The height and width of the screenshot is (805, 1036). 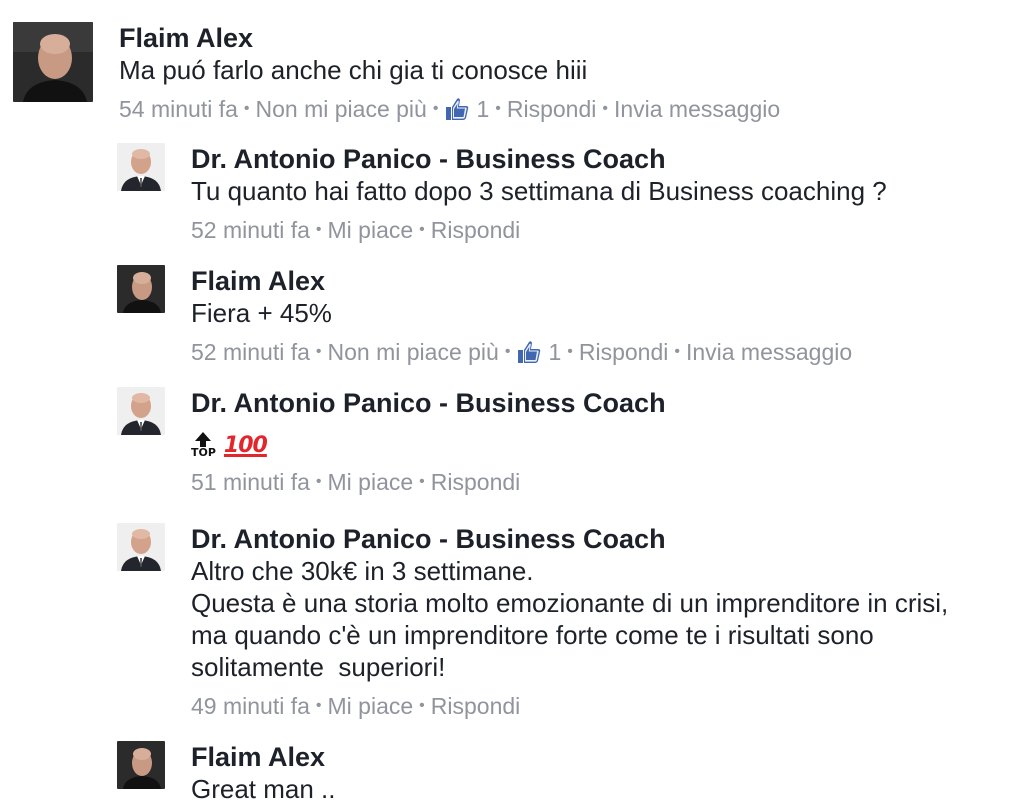 I want to click on comment-emojis: TOP 100, so click(x=428, y=442).